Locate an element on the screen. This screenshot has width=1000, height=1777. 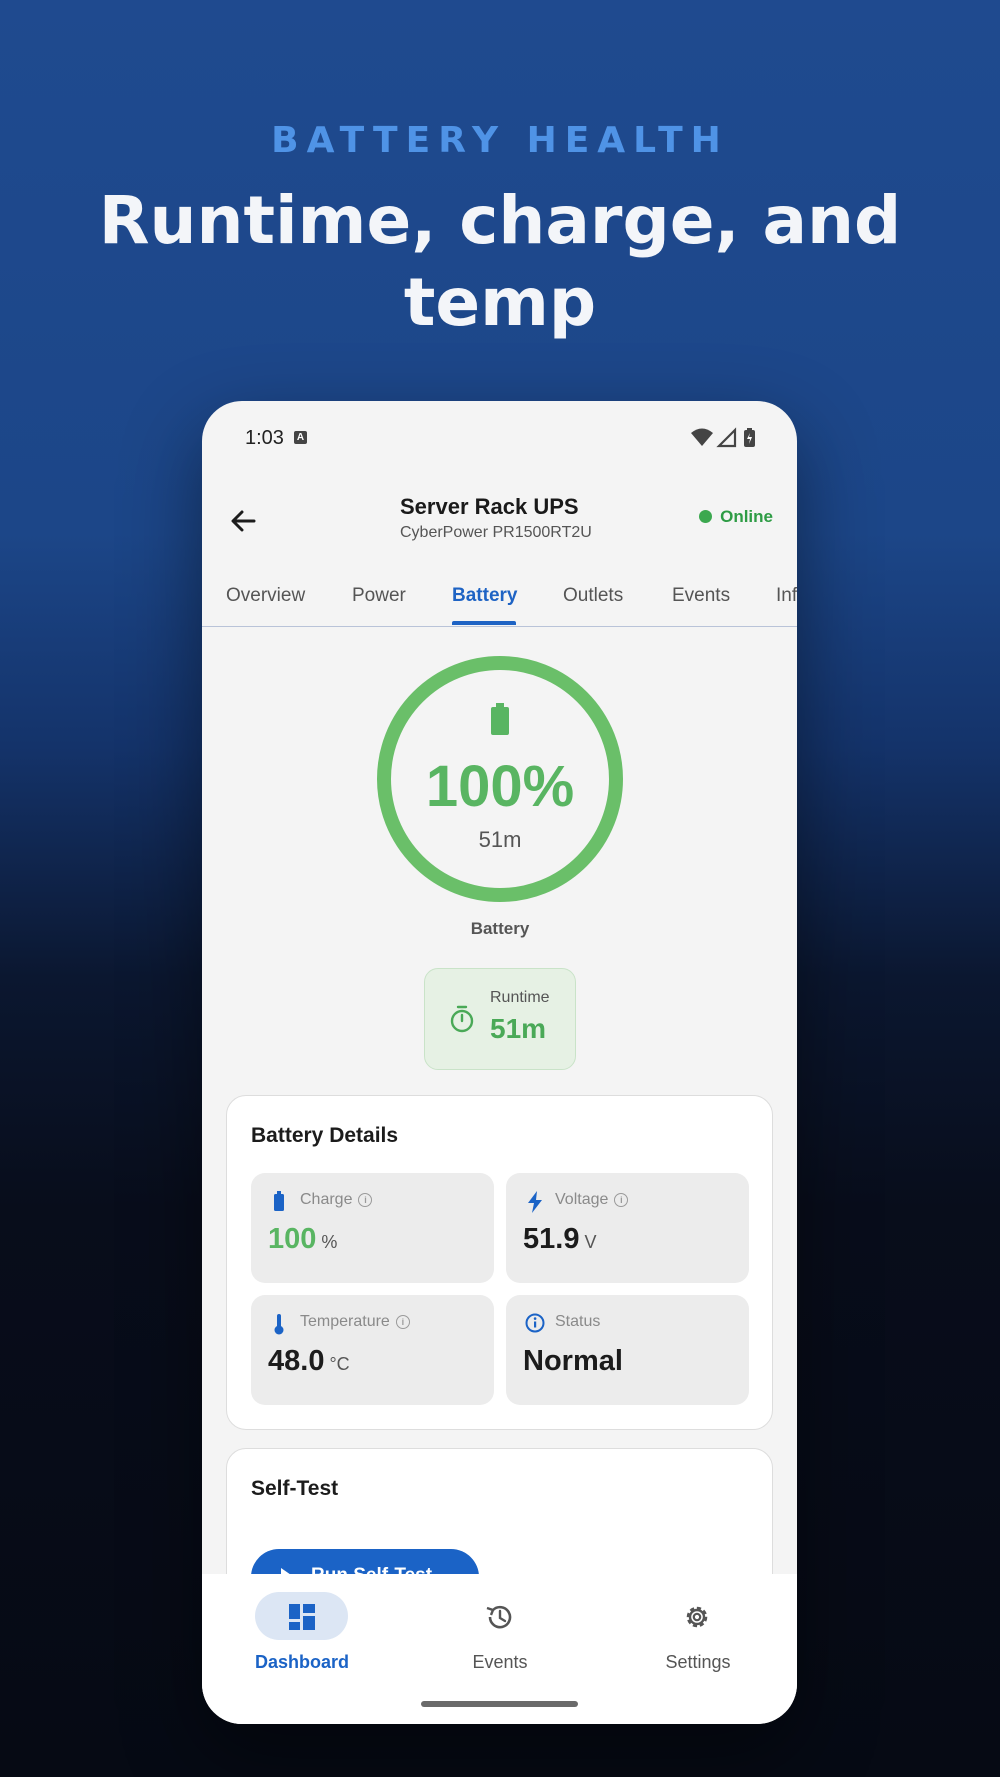
status-label: Status is located at coordinates (578, 1321).